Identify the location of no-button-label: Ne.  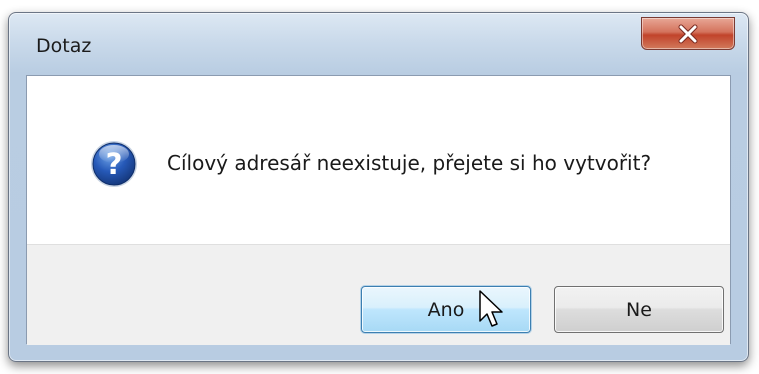
(639, 309).